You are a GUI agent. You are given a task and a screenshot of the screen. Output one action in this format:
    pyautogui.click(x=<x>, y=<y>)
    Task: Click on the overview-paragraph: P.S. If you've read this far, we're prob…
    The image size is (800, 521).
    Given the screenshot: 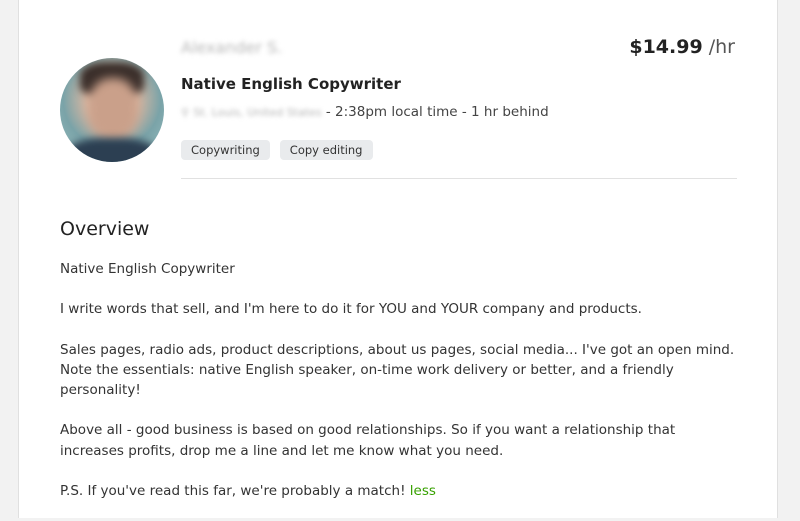 What is the action you would take?
    pyautogui.click(x=235, y=491)
    